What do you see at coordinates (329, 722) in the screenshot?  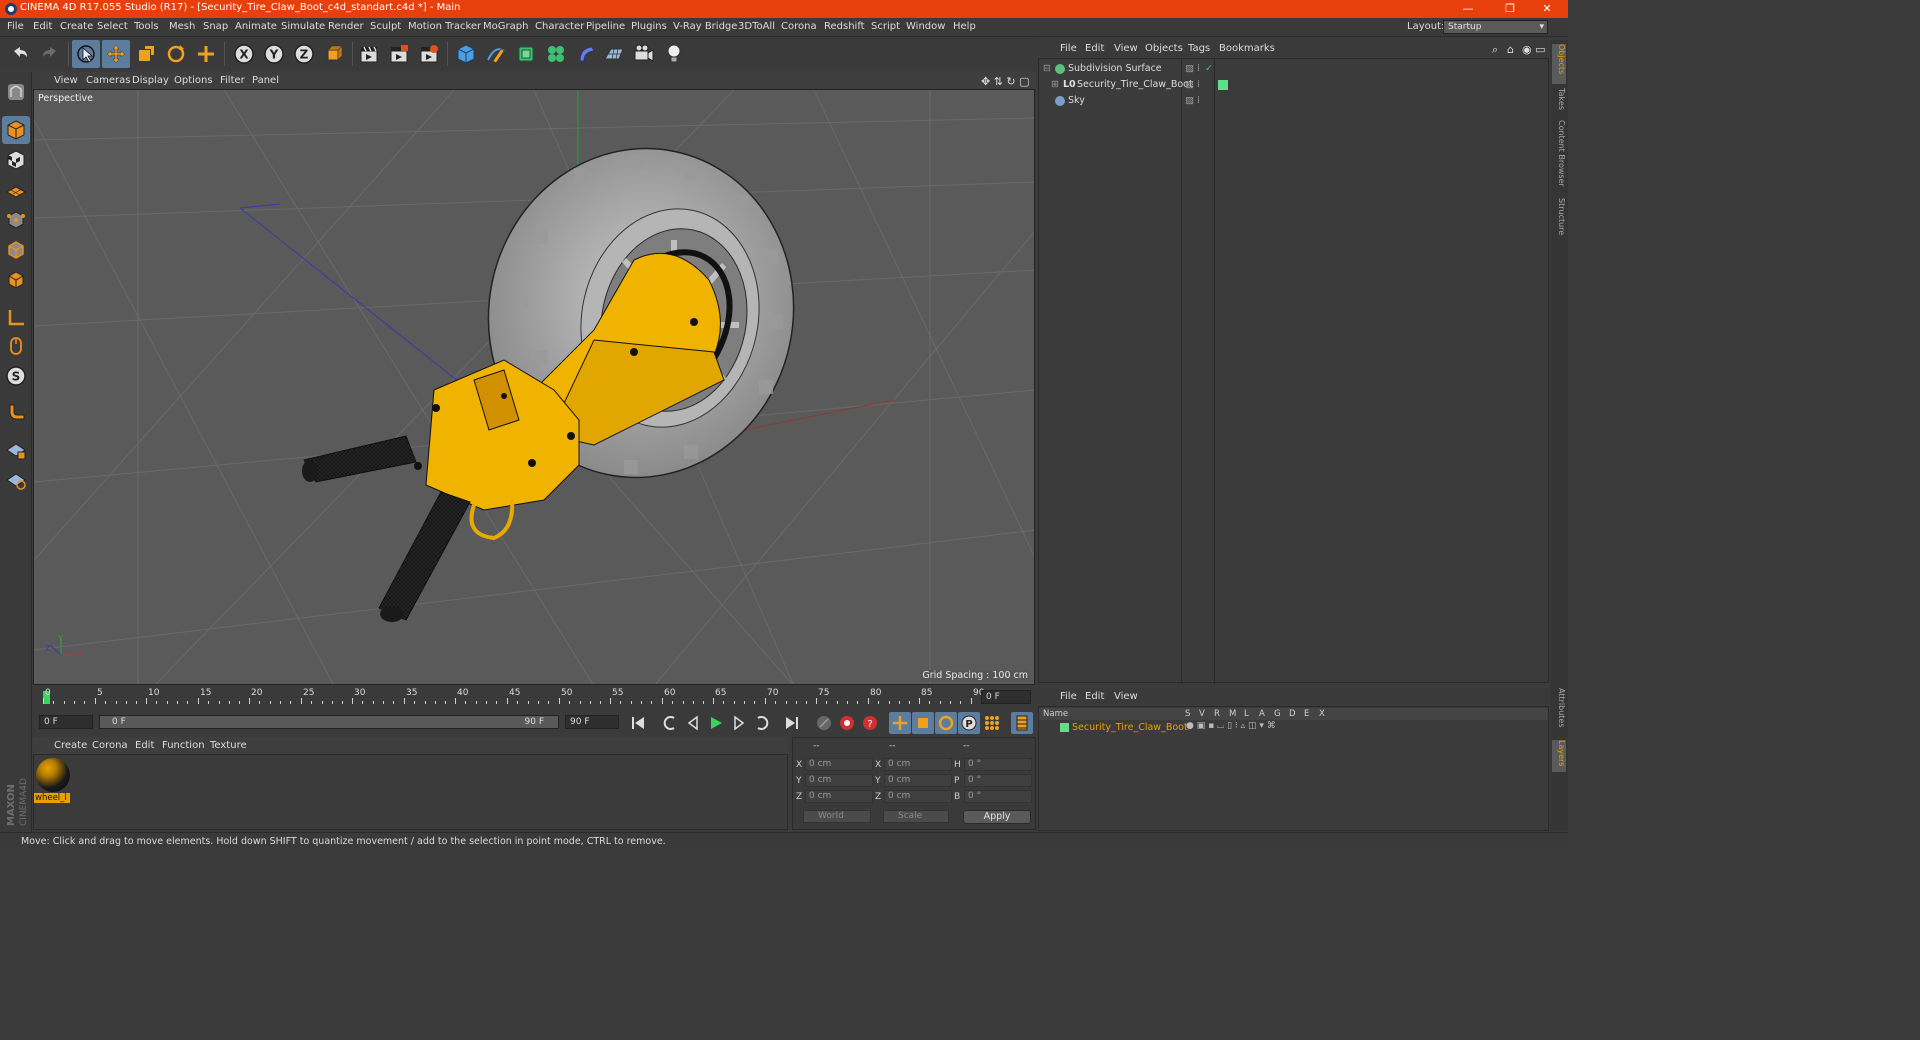 I see `preview-range-slider: 0 F 90 F` at bounding box center [329, 722].